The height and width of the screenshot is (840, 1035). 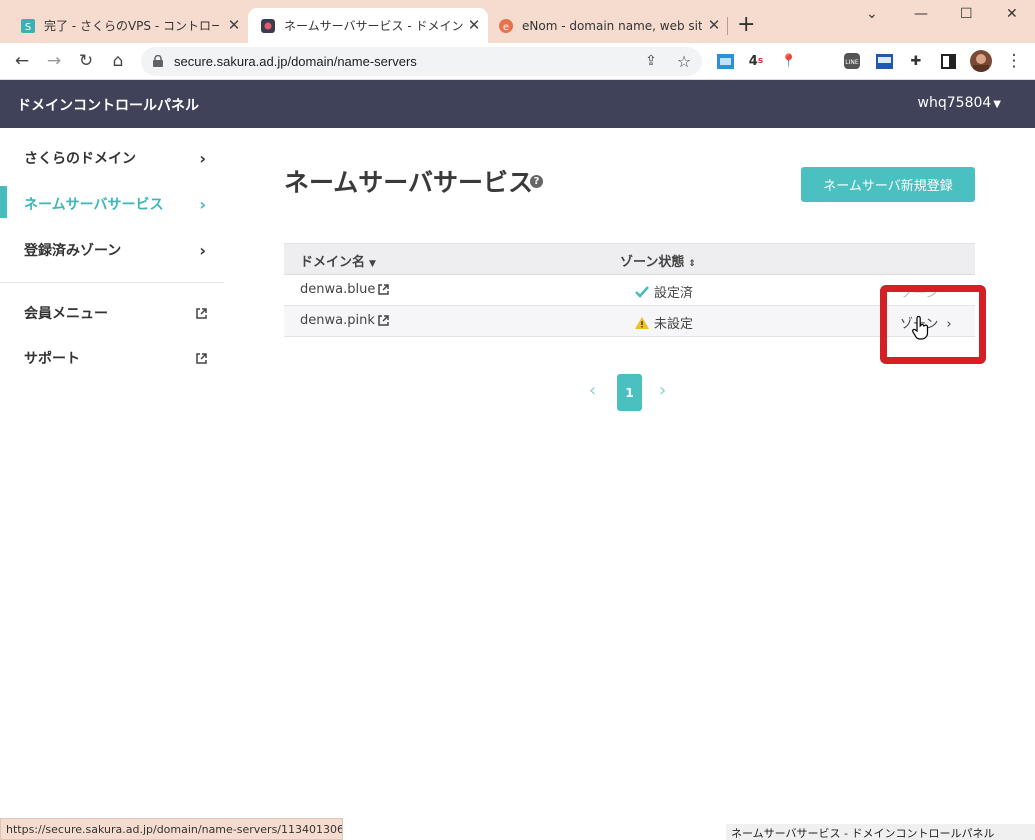 I want to click on help-icon: ?, so click(x=536, y=181).